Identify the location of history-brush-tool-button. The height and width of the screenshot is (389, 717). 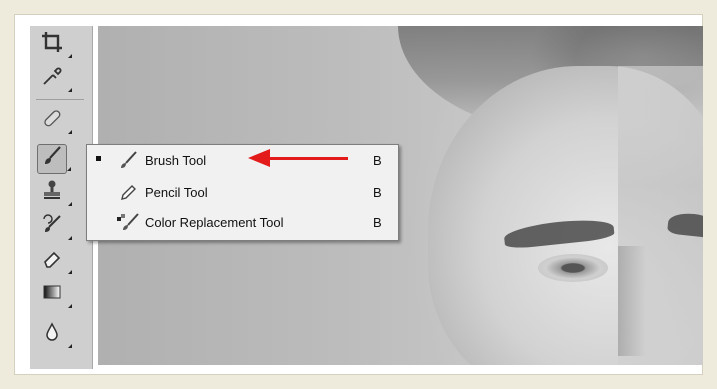
(54, 227).